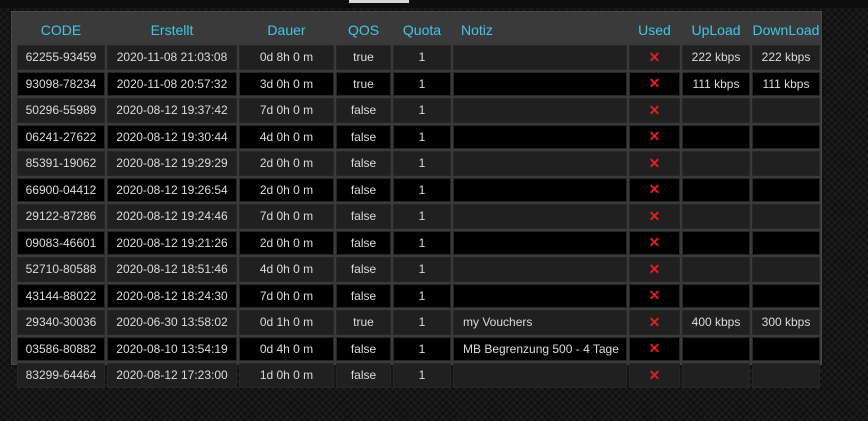  What do you see at coordinates (786, 30) in the screenshot?
I see `column-header-download: DownLoad` at bounding box center [786, 30].